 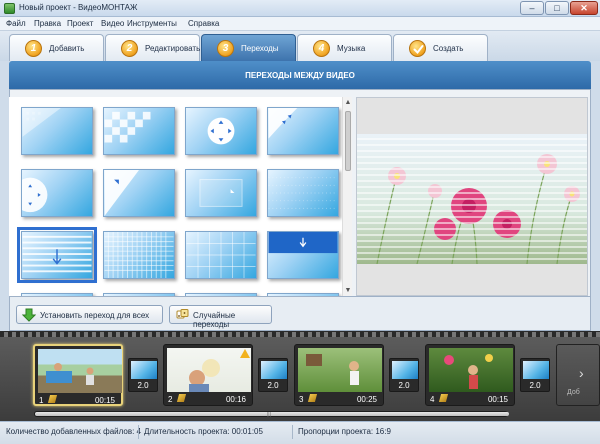 What do you see at coordinates (47, 23) in the screenshot?
I see `menu-edit: Правка` at bounding box center [47, 23].